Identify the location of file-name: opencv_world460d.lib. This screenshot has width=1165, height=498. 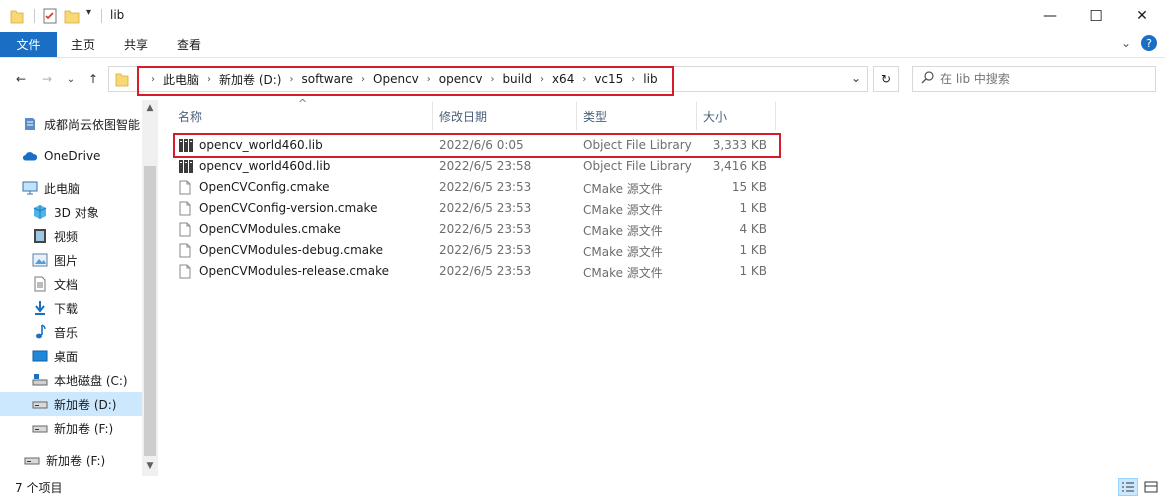
(265, 166).